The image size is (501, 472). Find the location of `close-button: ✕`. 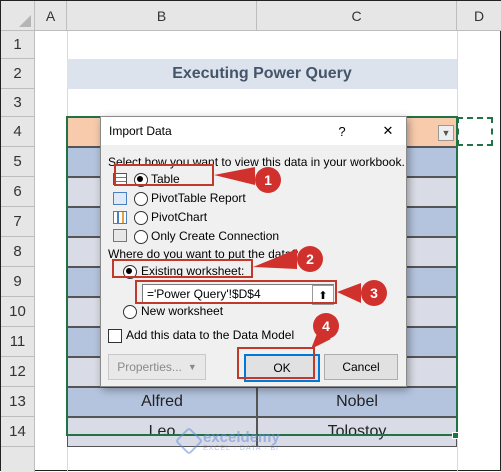

close-button: ✕ is located at coordinates (388, 131).